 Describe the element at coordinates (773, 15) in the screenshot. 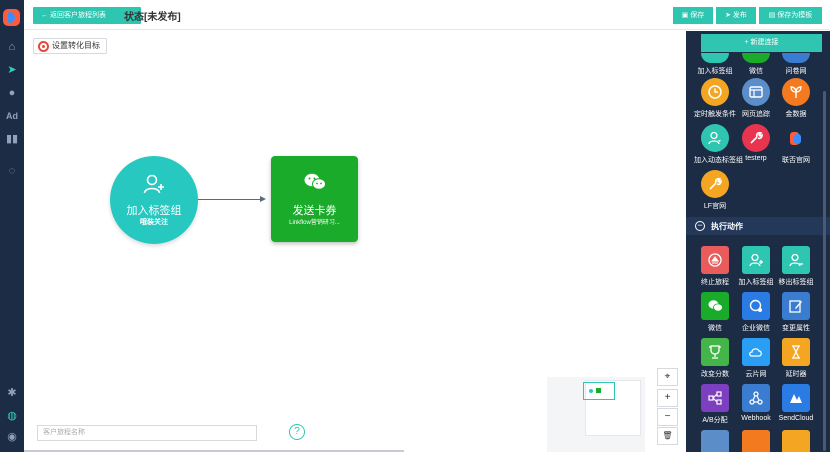

I see `template-icon: ▤` at that location.